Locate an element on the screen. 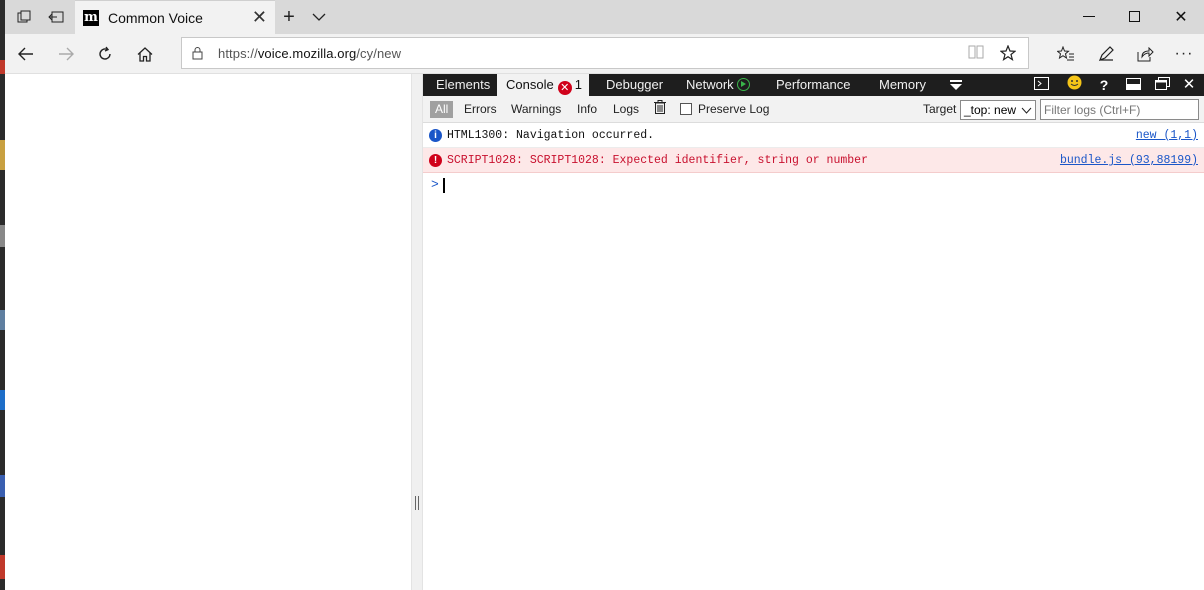  home-icon is located at coordinates (145, 54).